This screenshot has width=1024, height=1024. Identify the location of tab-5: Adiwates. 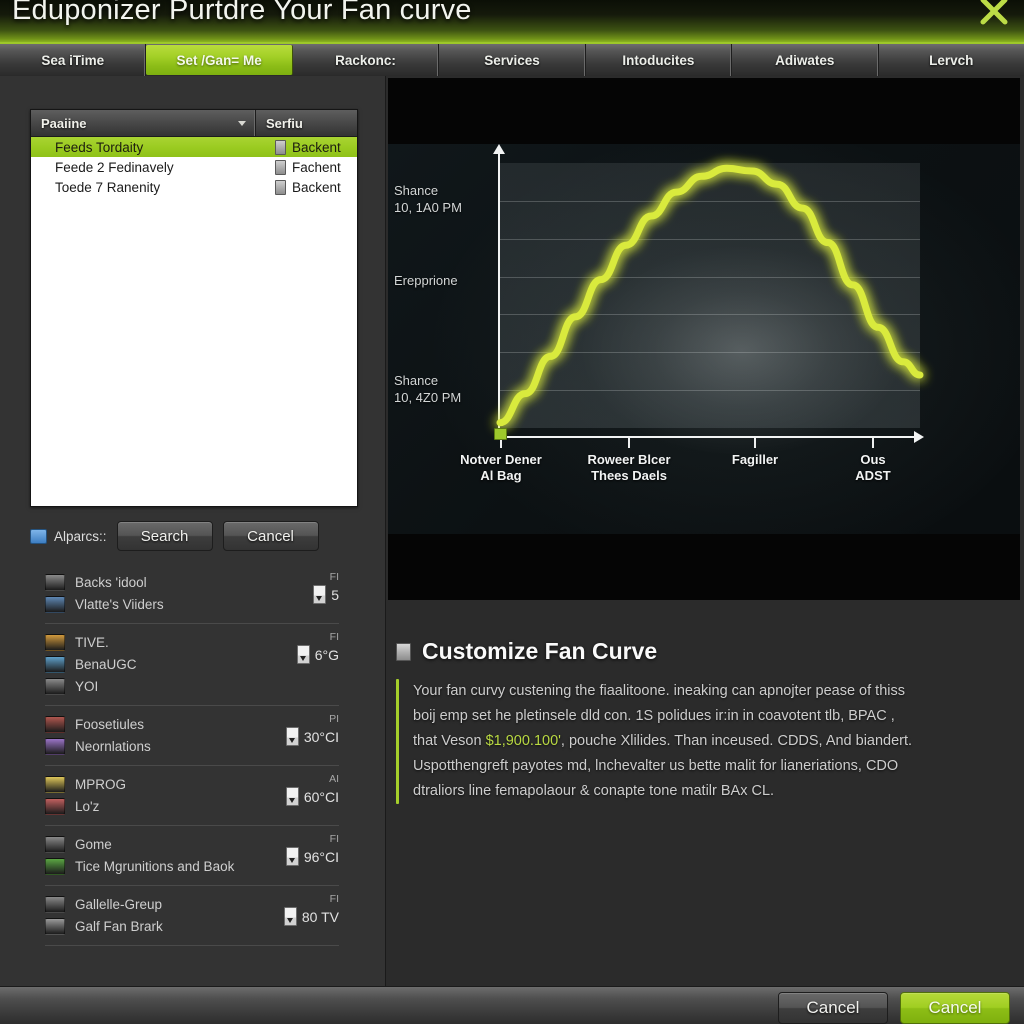
(805, 60).